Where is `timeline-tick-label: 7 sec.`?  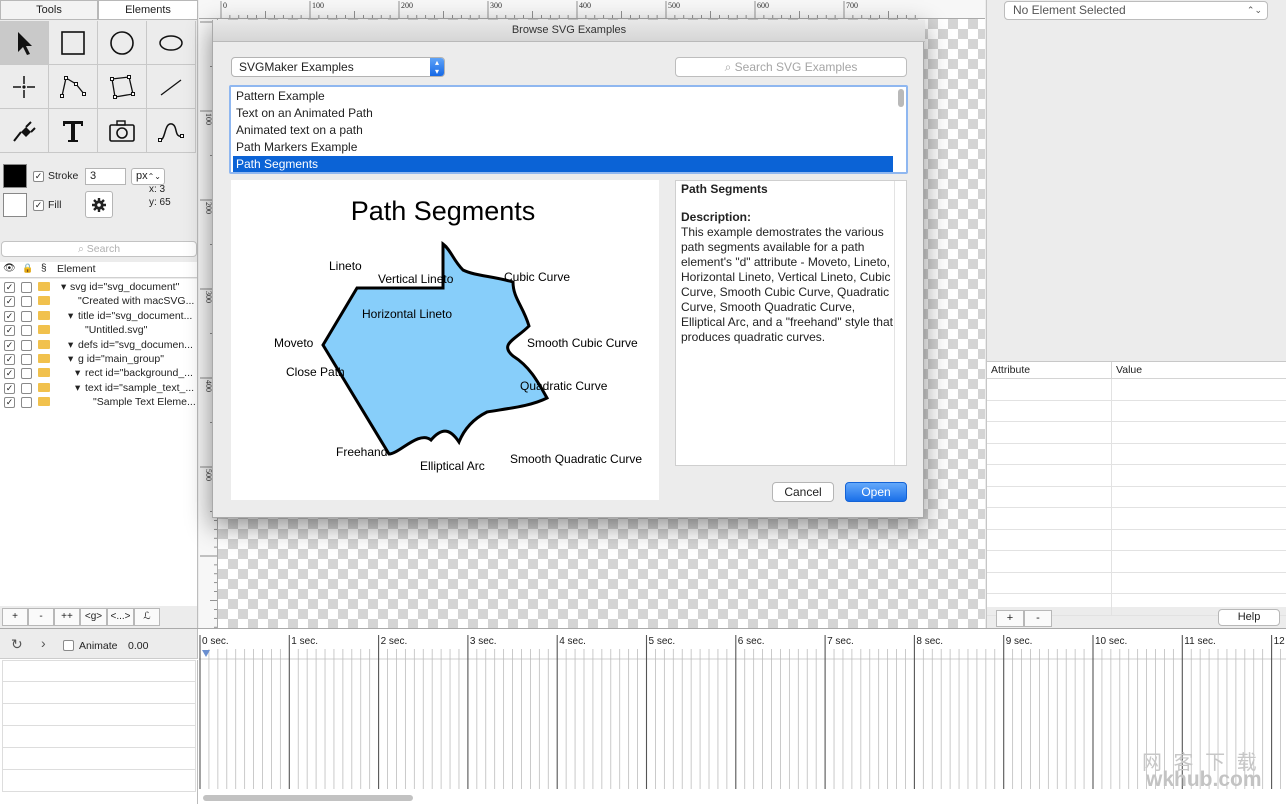 timeline-tick-label: 7 sec. is located at coordinates (840, 641).